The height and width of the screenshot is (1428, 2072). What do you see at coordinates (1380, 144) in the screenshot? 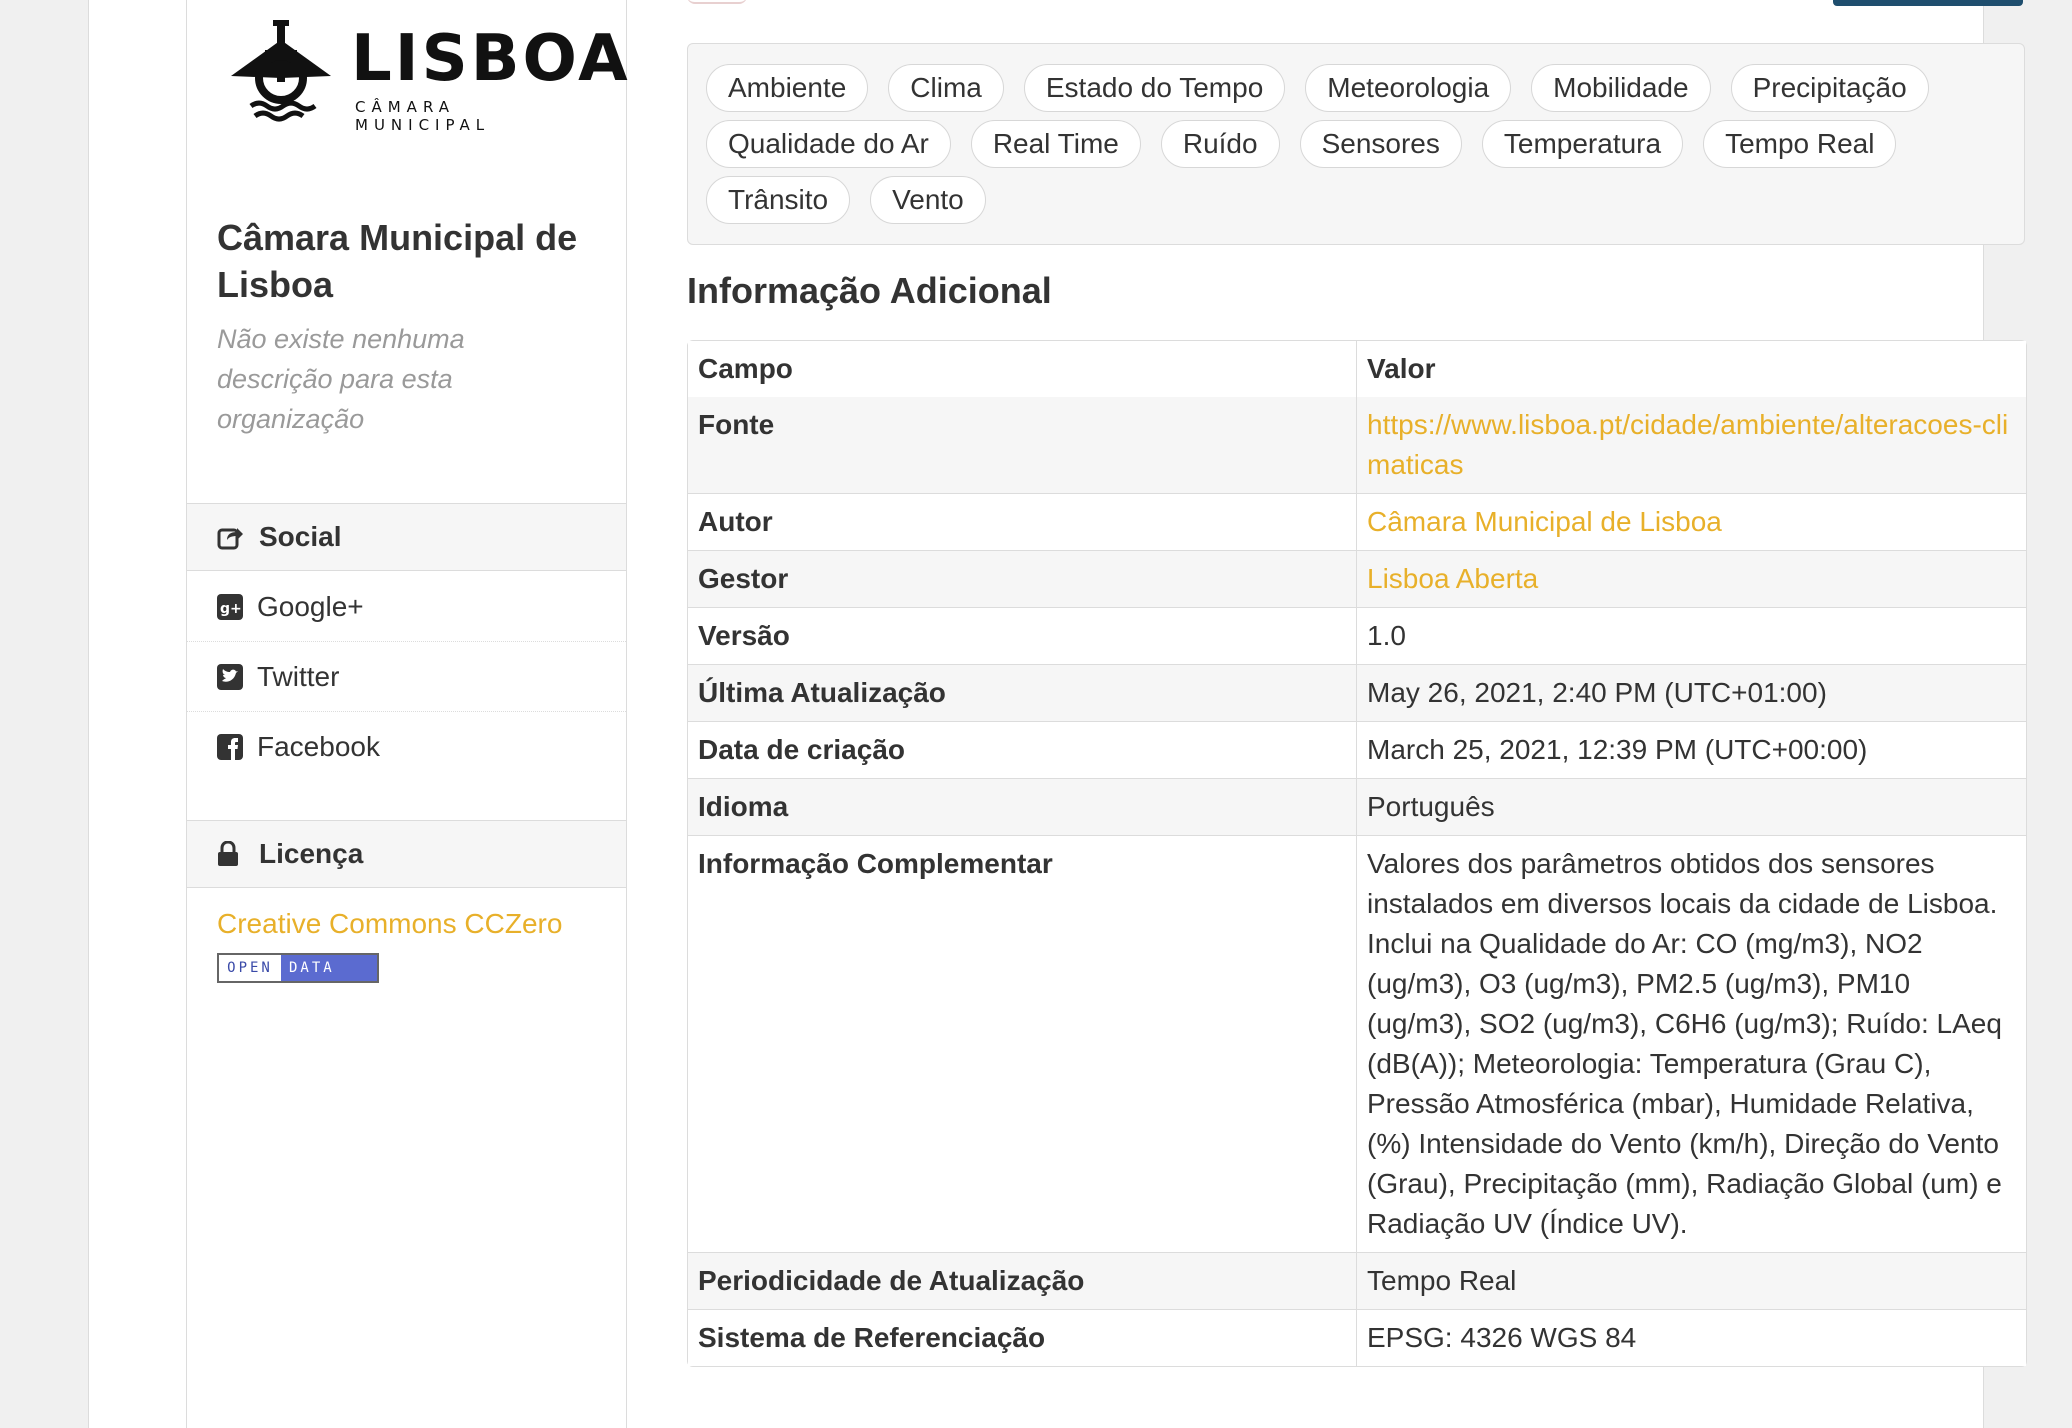
I see `tag-pill: Sensores` at bounding box center [1380, 144].